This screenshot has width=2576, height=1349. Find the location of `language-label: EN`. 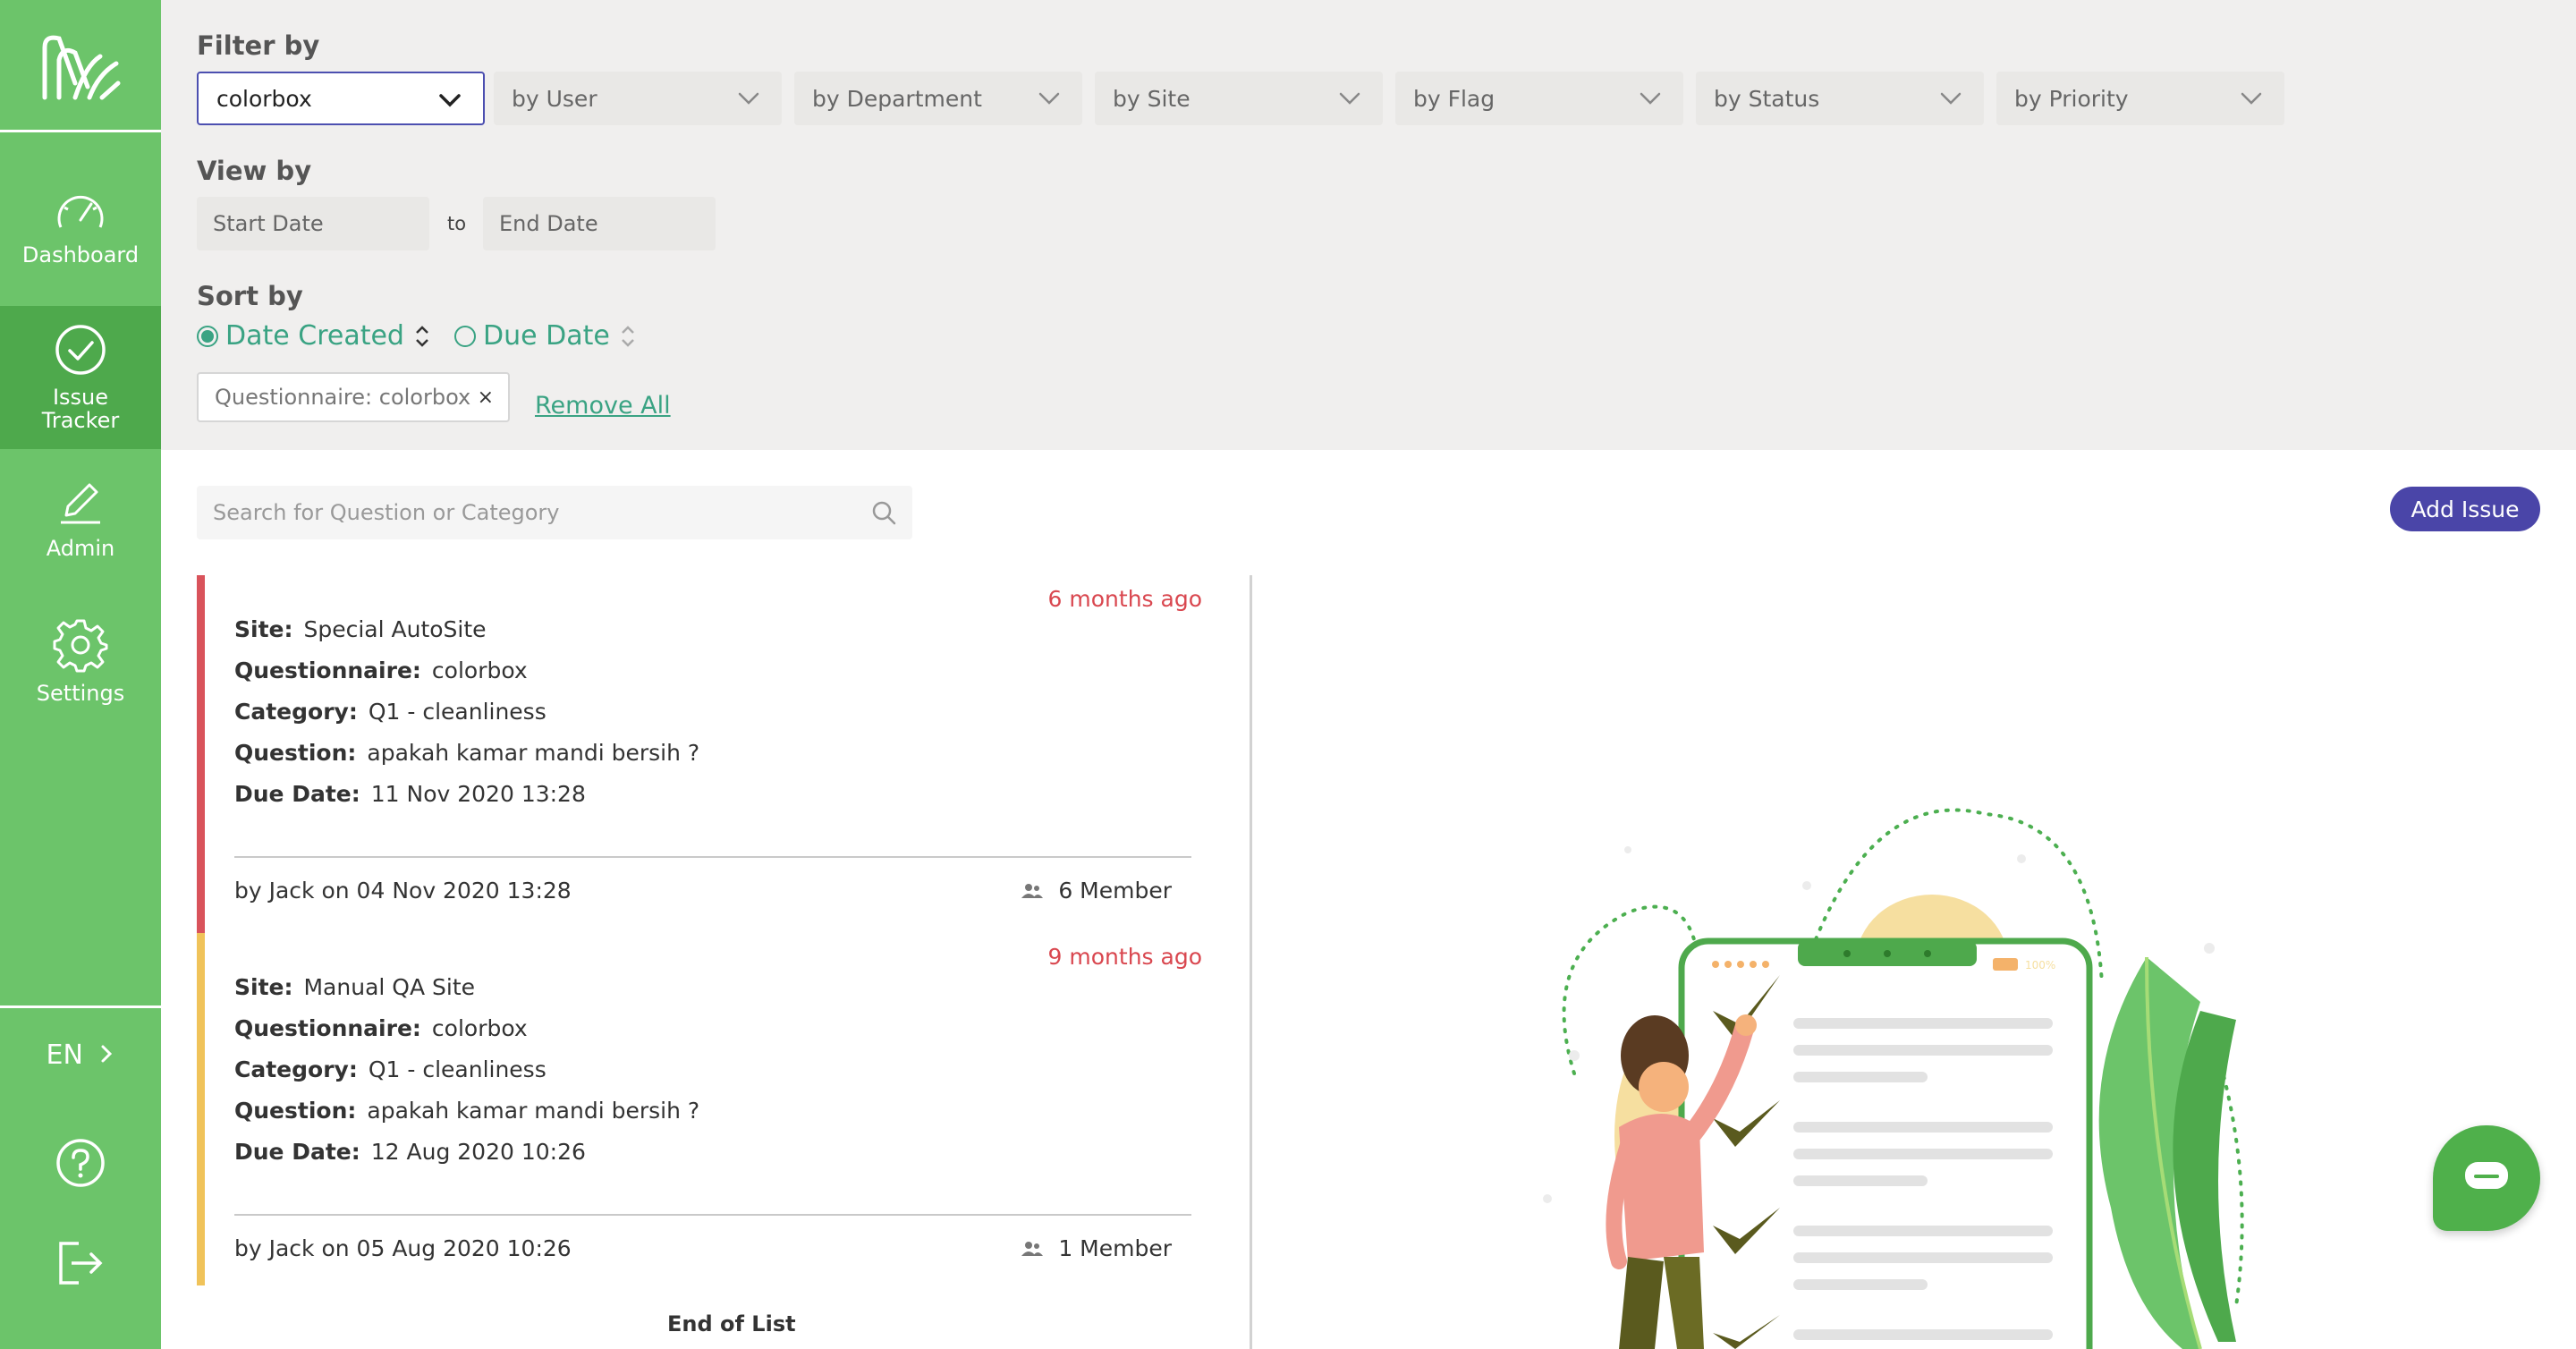

language-label: EN is located at coordinates (64, 1055).